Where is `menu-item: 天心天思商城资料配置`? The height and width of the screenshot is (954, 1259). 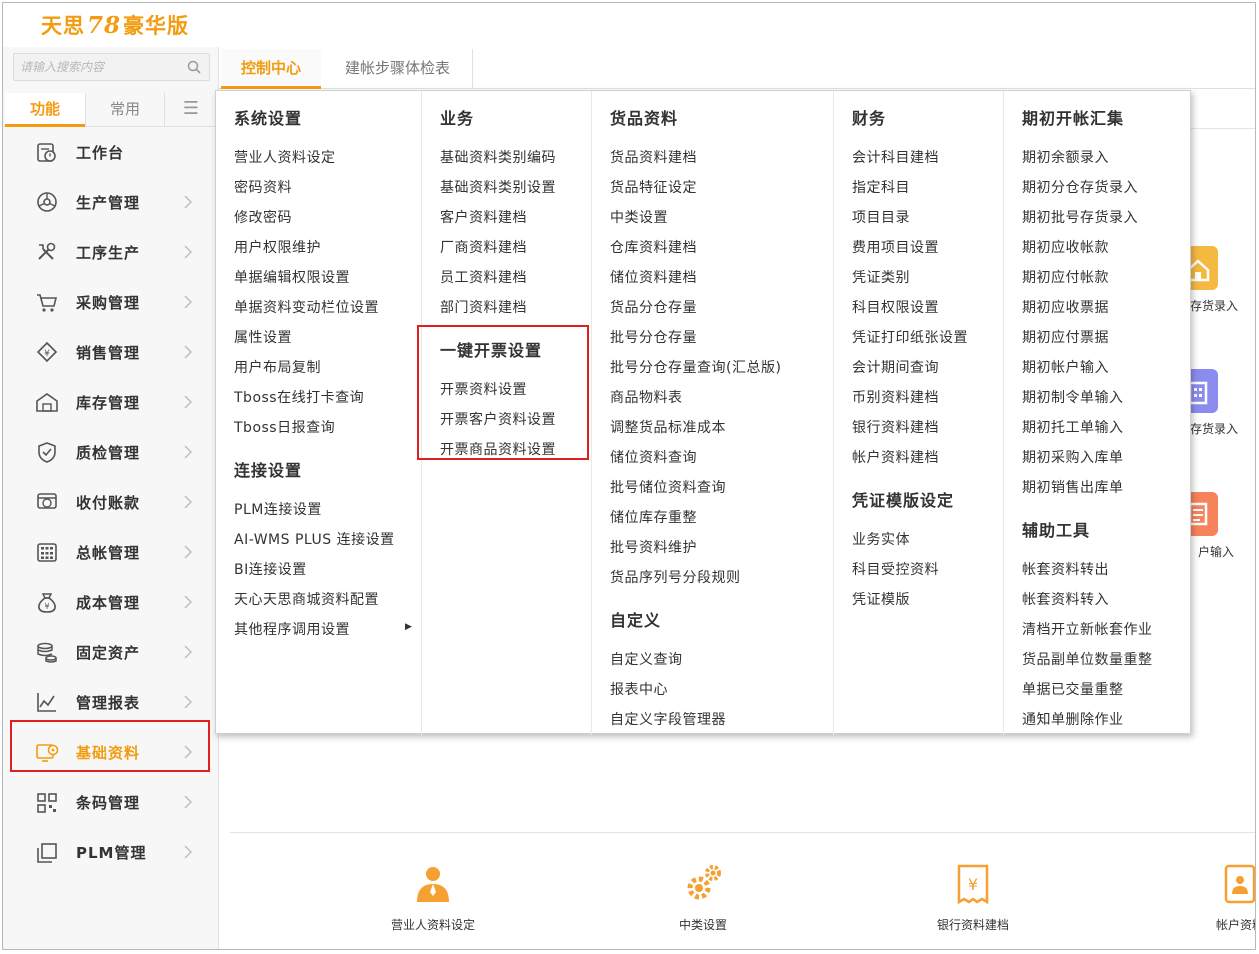 menu-item: 天心天思商城资料配置 is located at coordinates (306, 599).